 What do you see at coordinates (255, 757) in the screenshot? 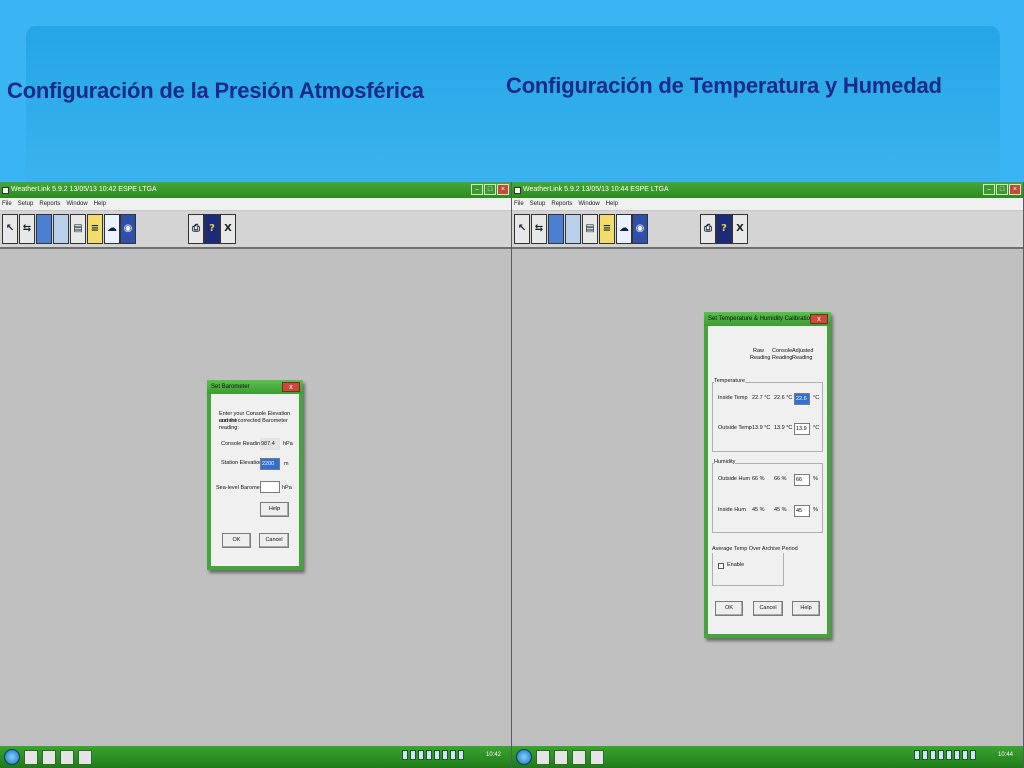
I see `taskbar: 10:42` at bounding box center [255, 757].